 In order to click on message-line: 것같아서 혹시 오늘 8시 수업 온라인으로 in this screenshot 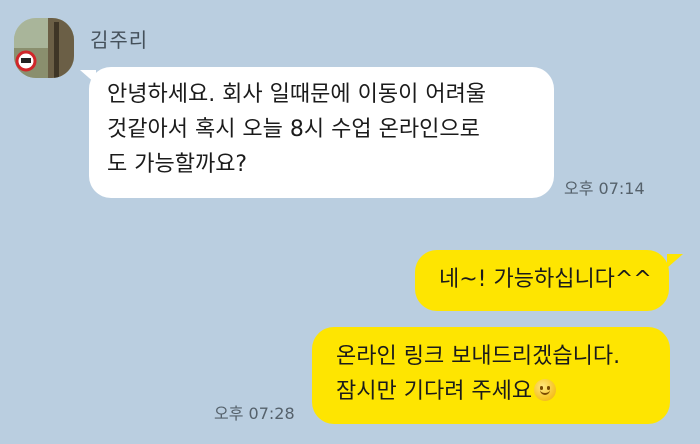, I will do `click(293, 129)`.